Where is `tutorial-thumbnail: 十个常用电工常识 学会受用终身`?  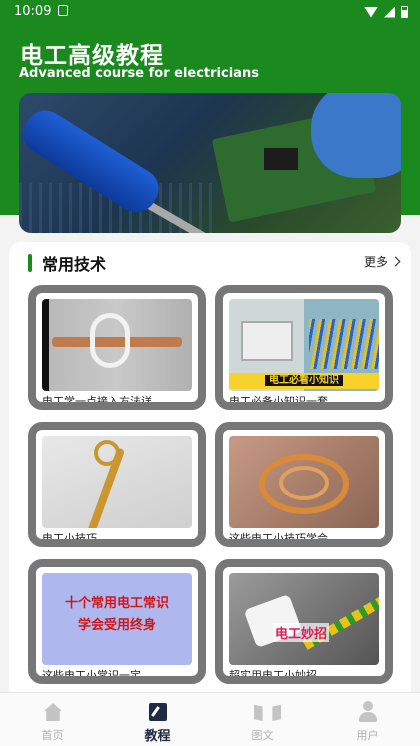
tutorial-thumbnail: 十个常用电工常识 学会受用终身 is located at coordinates (117, 619).